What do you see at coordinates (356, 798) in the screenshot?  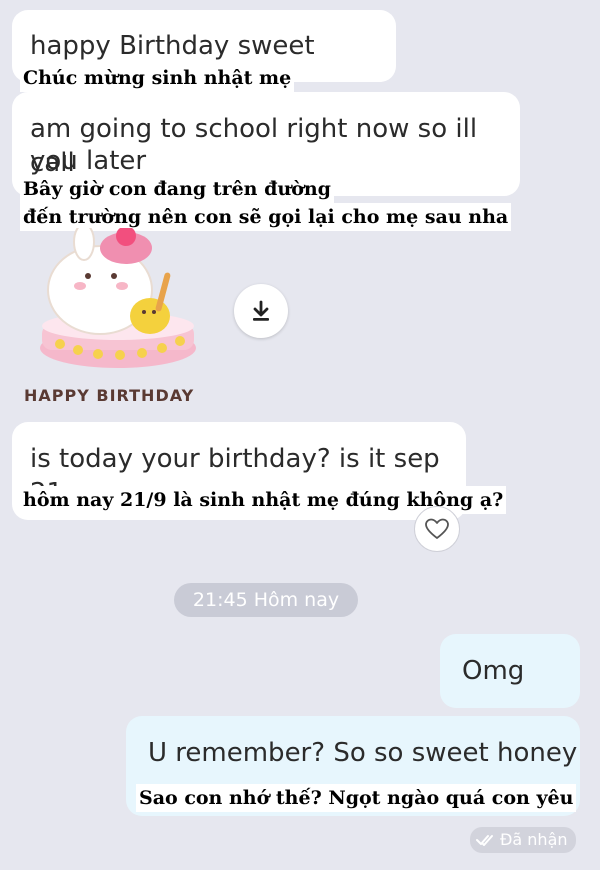 I see `translation-caption: Sao con nhớ thế? Ngọt ngào quá con yêu` at bounding box center [356, 798].